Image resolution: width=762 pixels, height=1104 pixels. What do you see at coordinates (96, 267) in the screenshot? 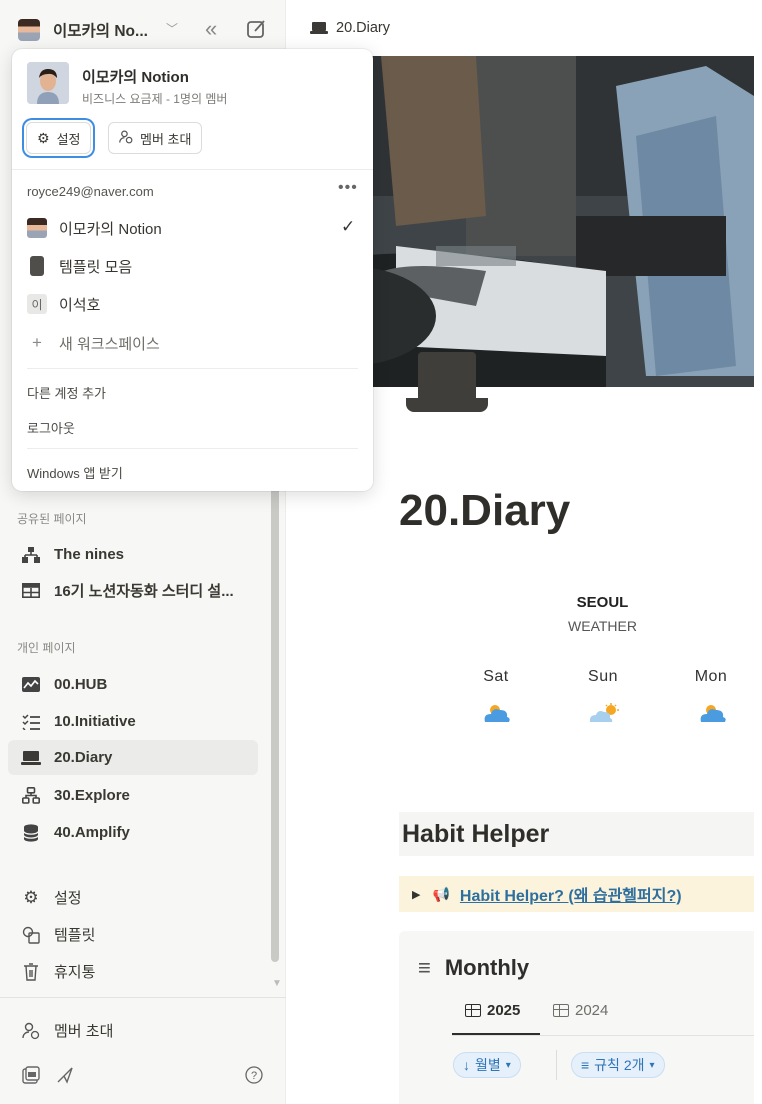
I see `workspace-option-label: 템플릿 모음` at bounding box center [96, 267].